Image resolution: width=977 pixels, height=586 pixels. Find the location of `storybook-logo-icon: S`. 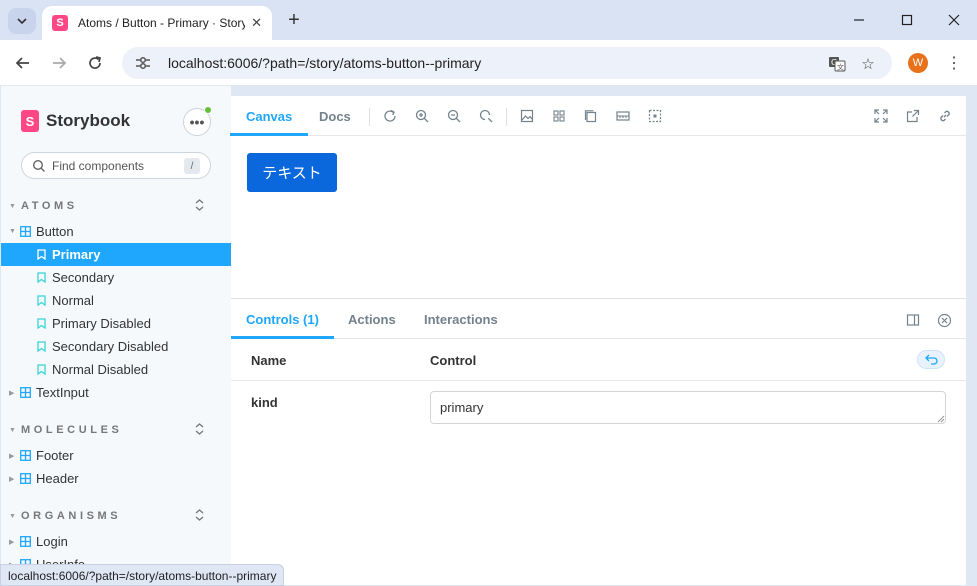

storybook-logo-icon: S is located at coordinates (30, 121).